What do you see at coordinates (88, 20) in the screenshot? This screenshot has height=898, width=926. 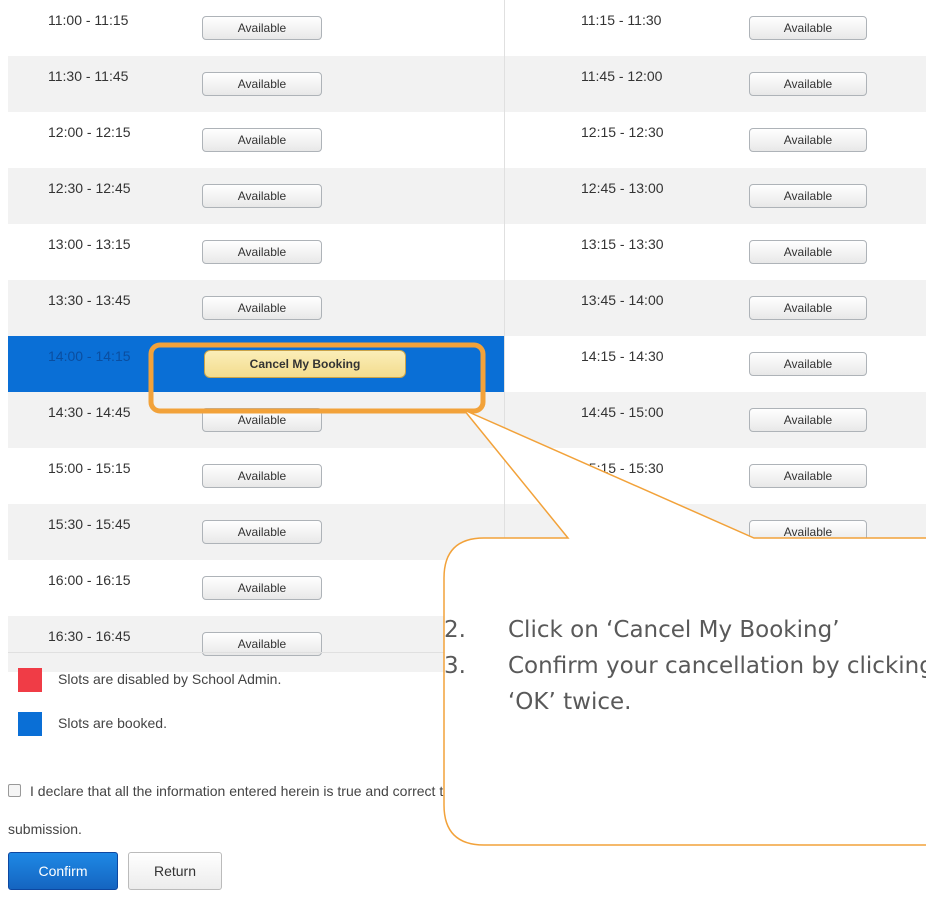 I see `slot-time: 11:00 - 11:15` at bounding box center [88, 20].